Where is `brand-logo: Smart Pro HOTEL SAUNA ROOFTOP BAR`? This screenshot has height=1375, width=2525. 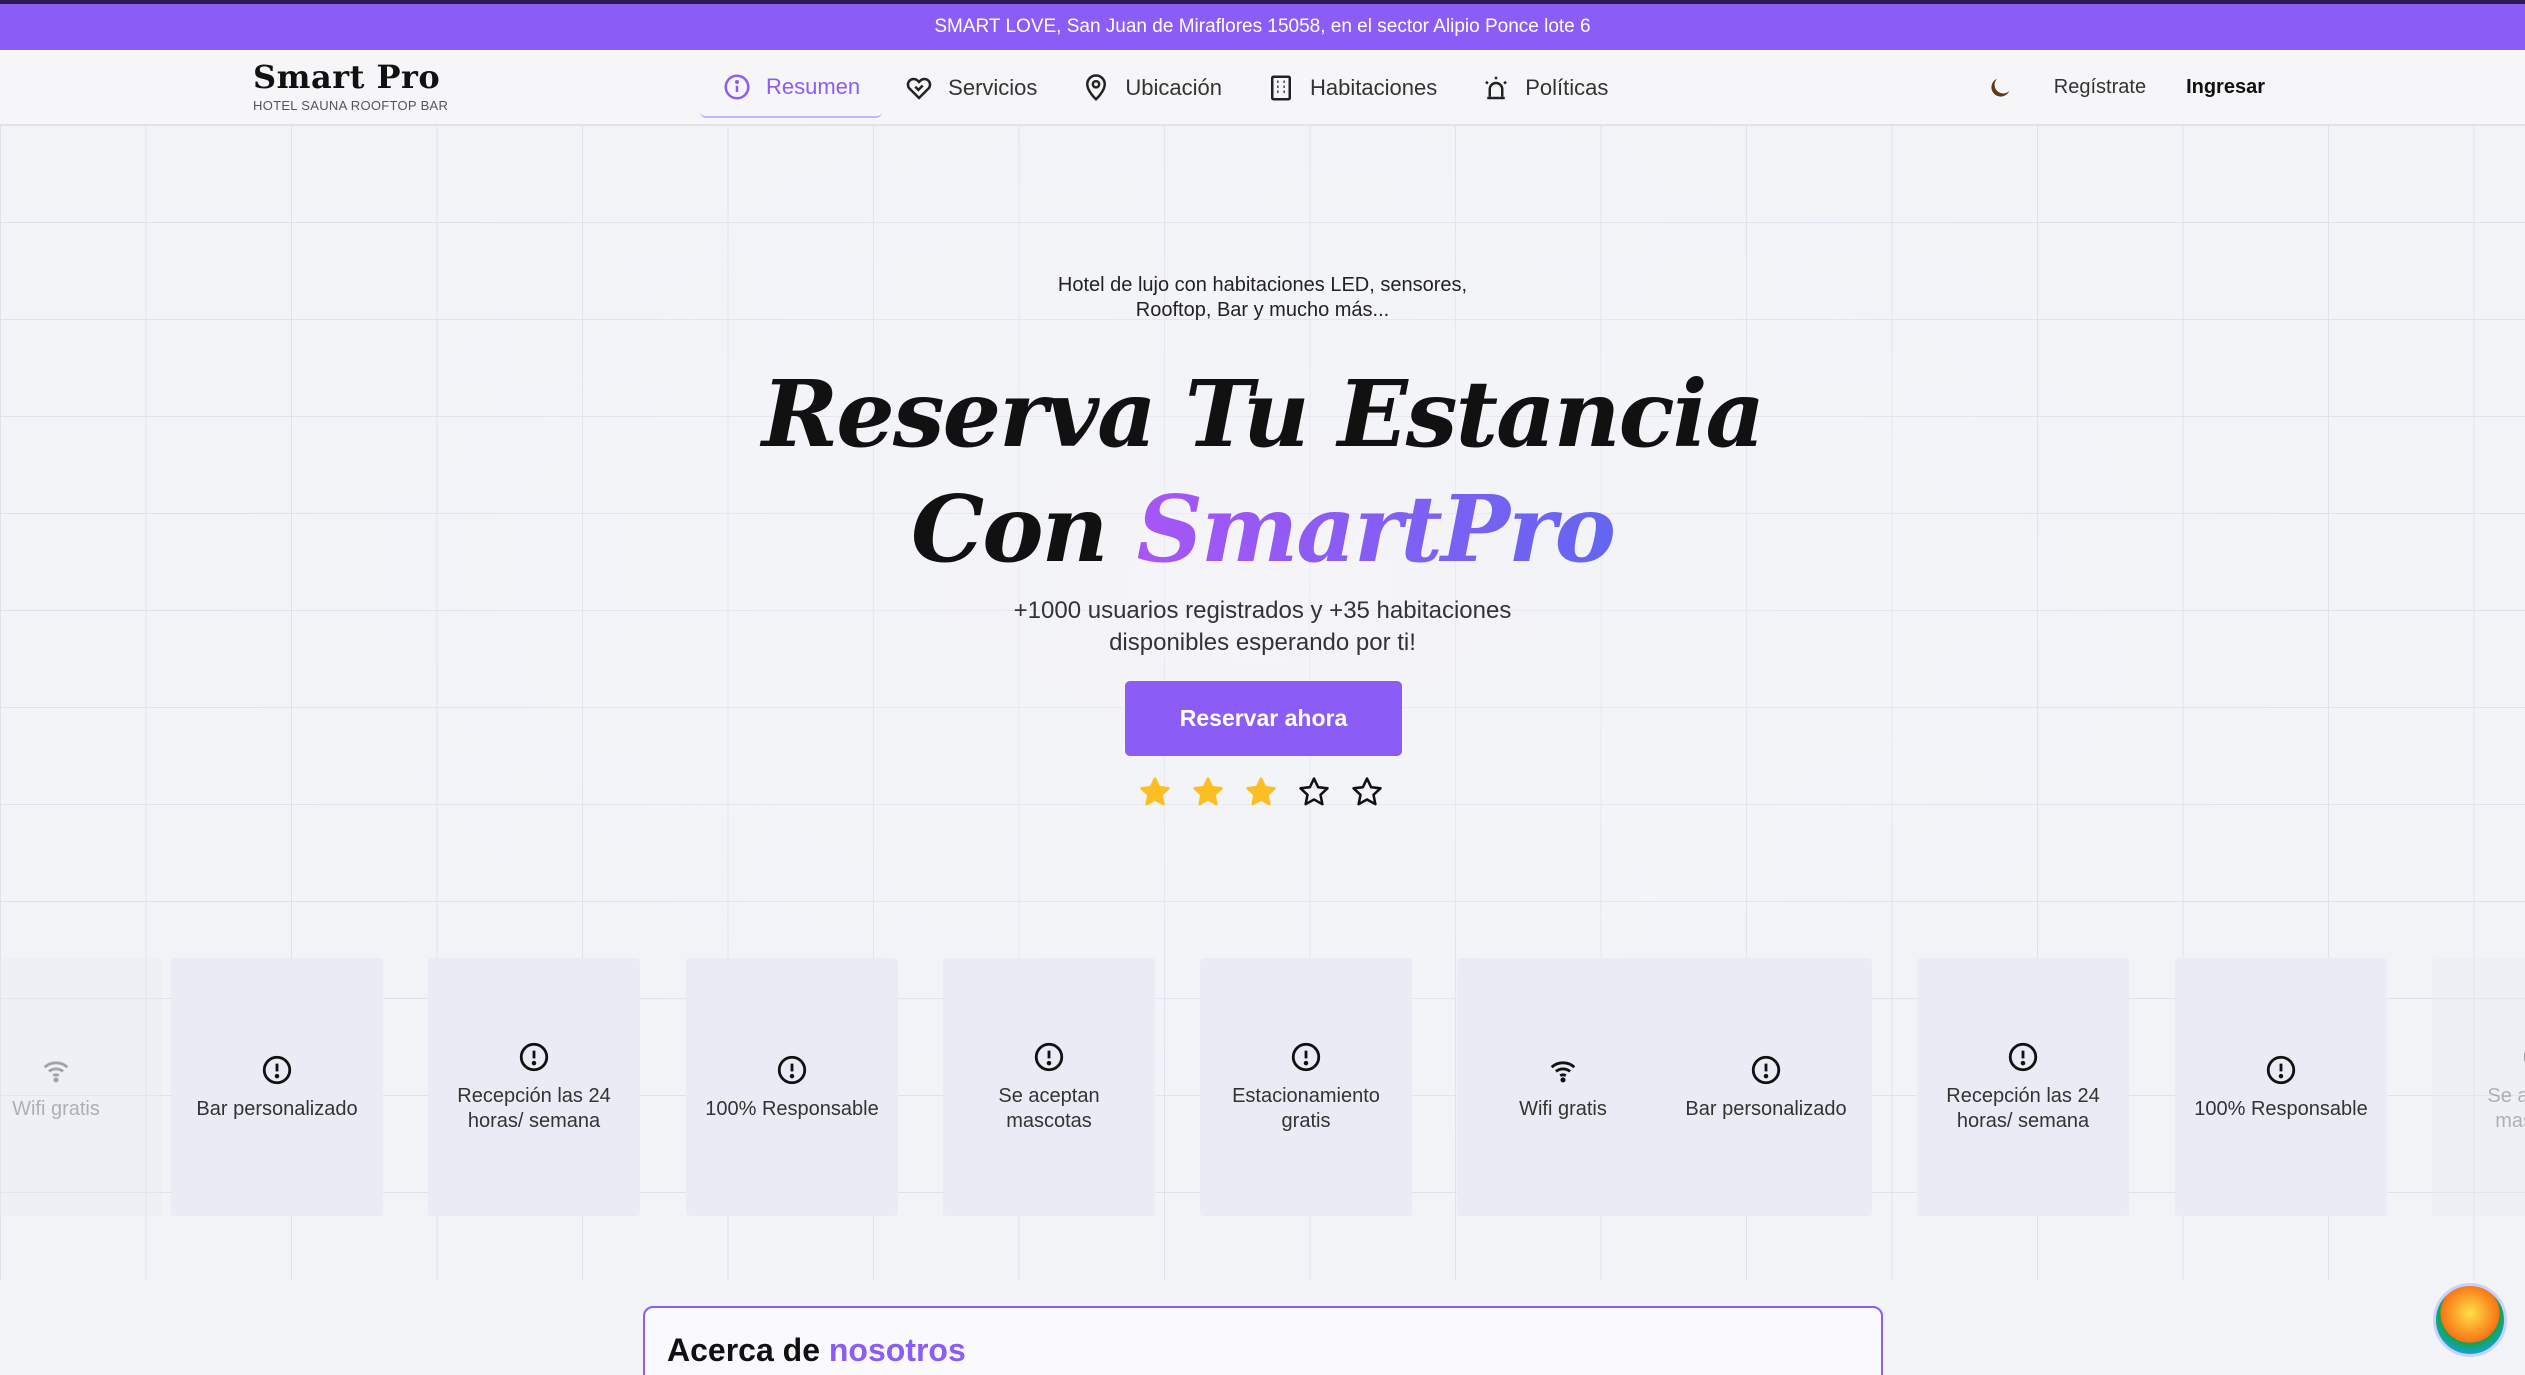
brand-logo: Smart Pro HOTEL SAUNA ROOFTOP BAR is located at coordinates (350, 85).